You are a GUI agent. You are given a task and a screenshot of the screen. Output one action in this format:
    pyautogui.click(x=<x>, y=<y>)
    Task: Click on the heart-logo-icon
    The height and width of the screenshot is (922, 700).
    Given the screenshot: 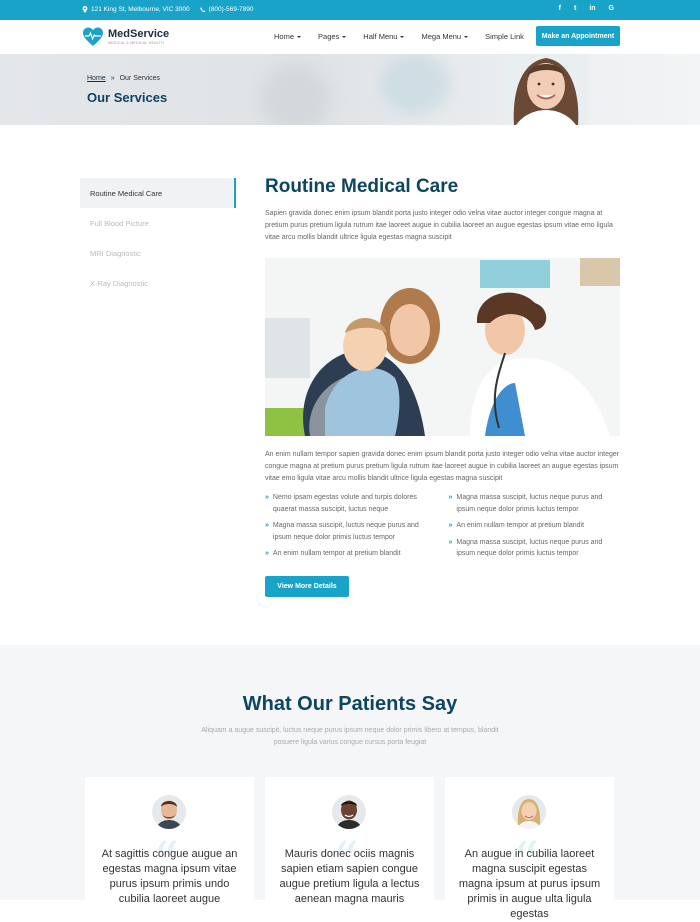 What is the action you would take?
    pyautogui.click(x=93, y=36)
    